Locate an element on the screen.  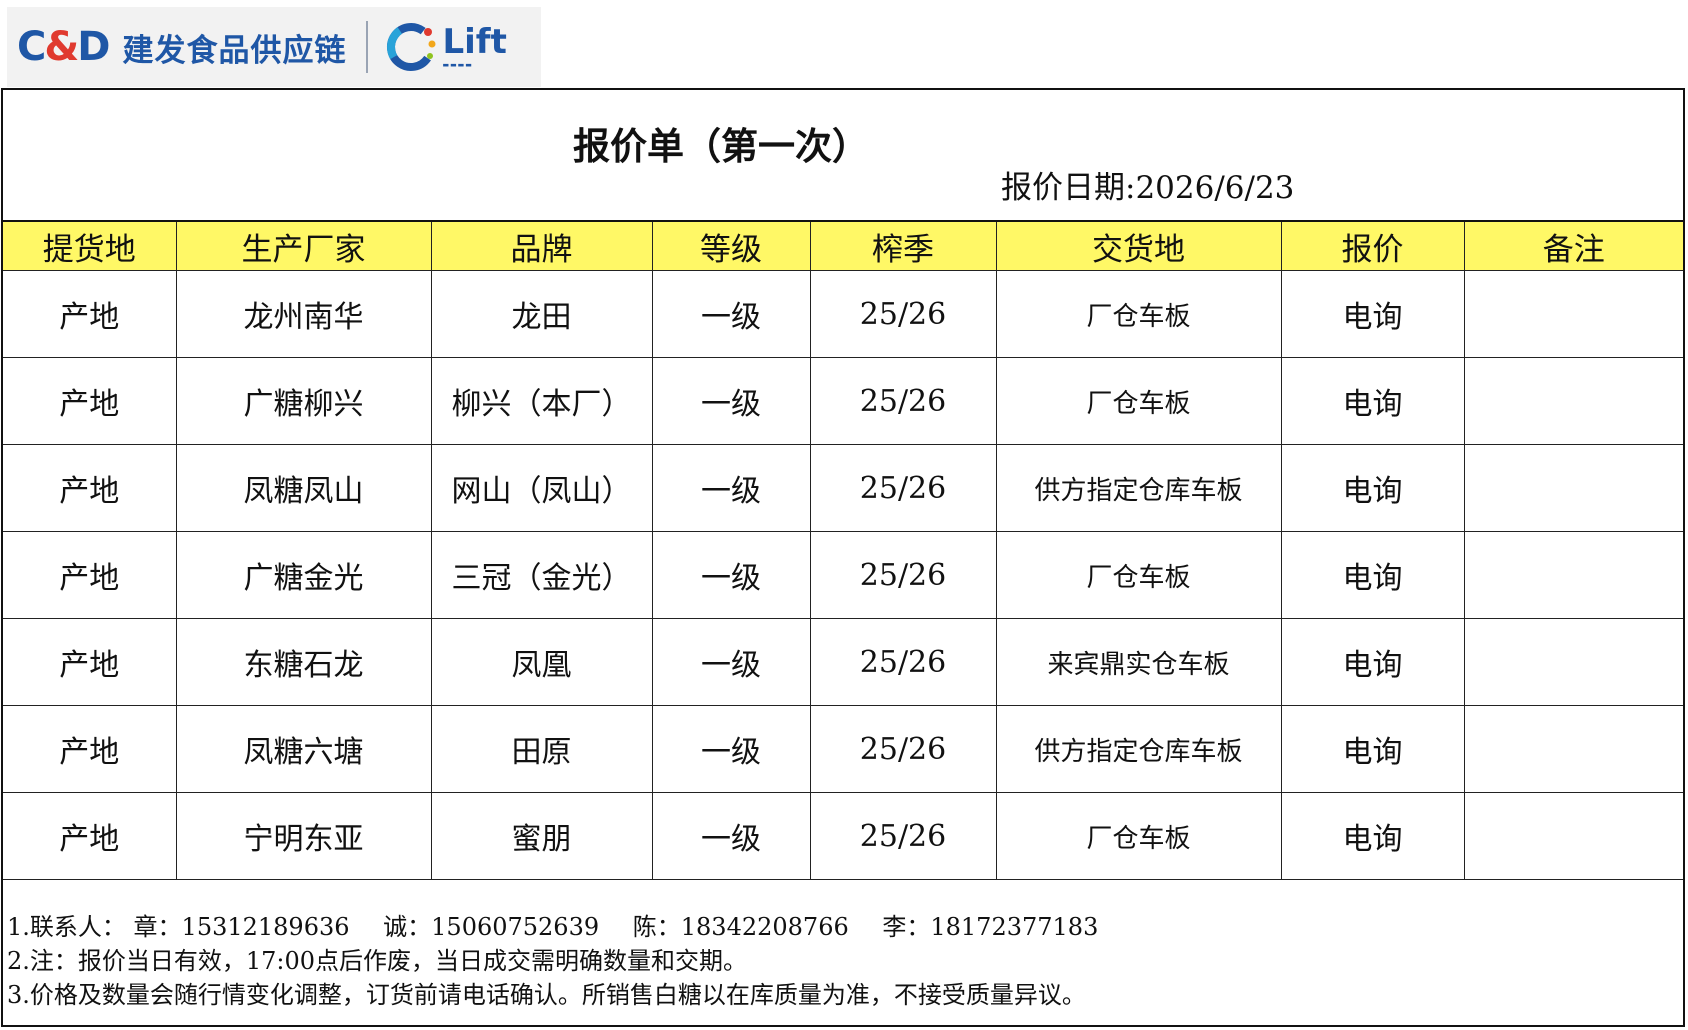
column-header-pickup: 提货地 is located at coordinates (90, 245).